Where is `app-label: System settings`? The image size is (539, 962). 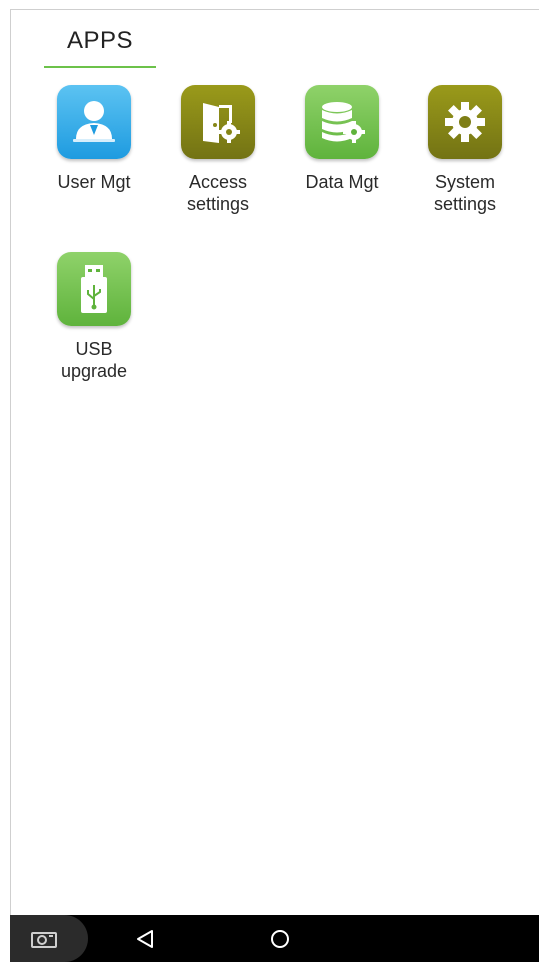 app-label: System settings is located at coordinates (465, 193).